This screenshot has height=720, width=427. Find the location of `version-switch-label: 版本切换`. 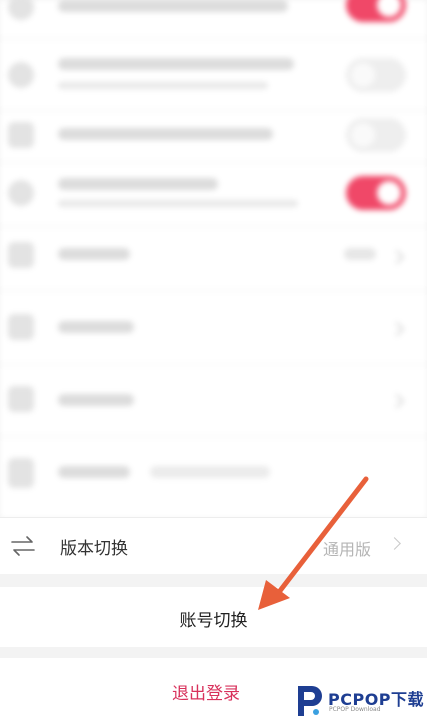

version-switch-label: 版本切换 is located at coordinates (94, 549).